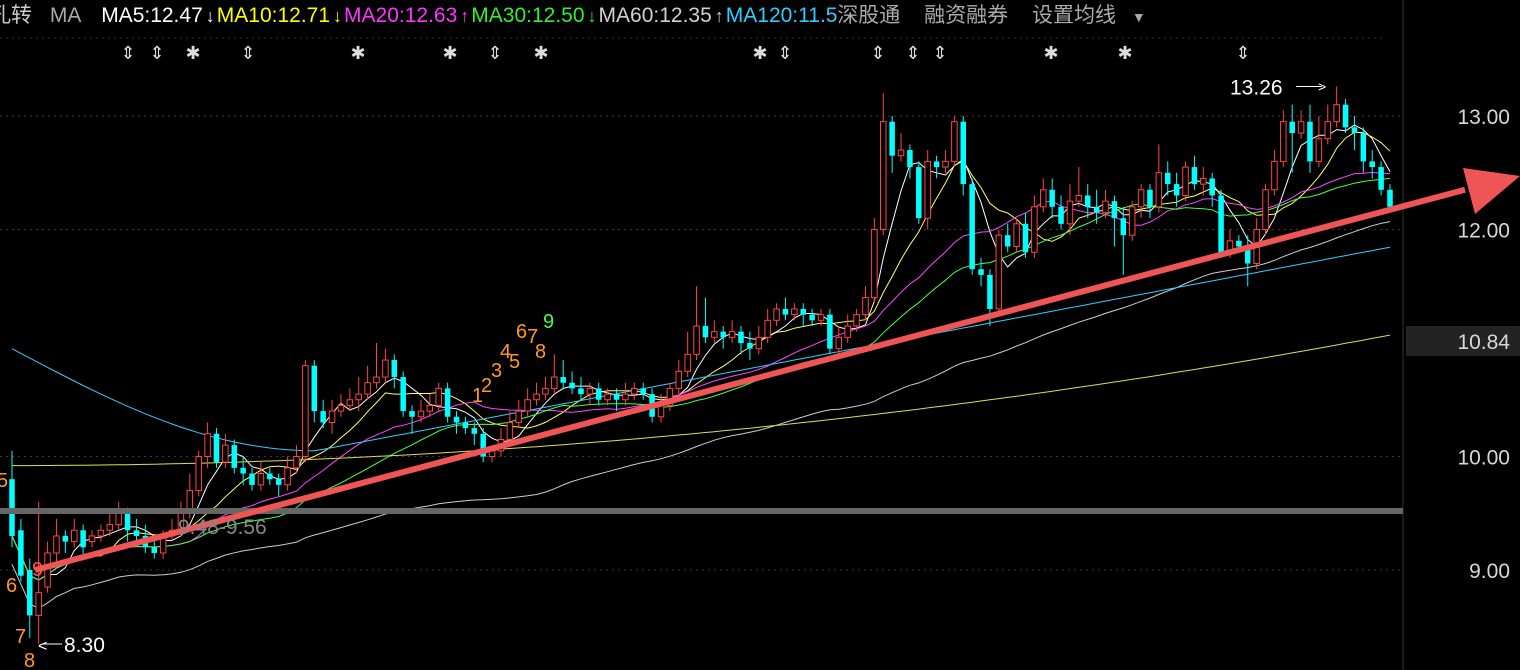 This screenshot has height=670, width=1520. Describe the element at coordinates (4, 481) in the screenshot. I see `td-count: 5` at that location.